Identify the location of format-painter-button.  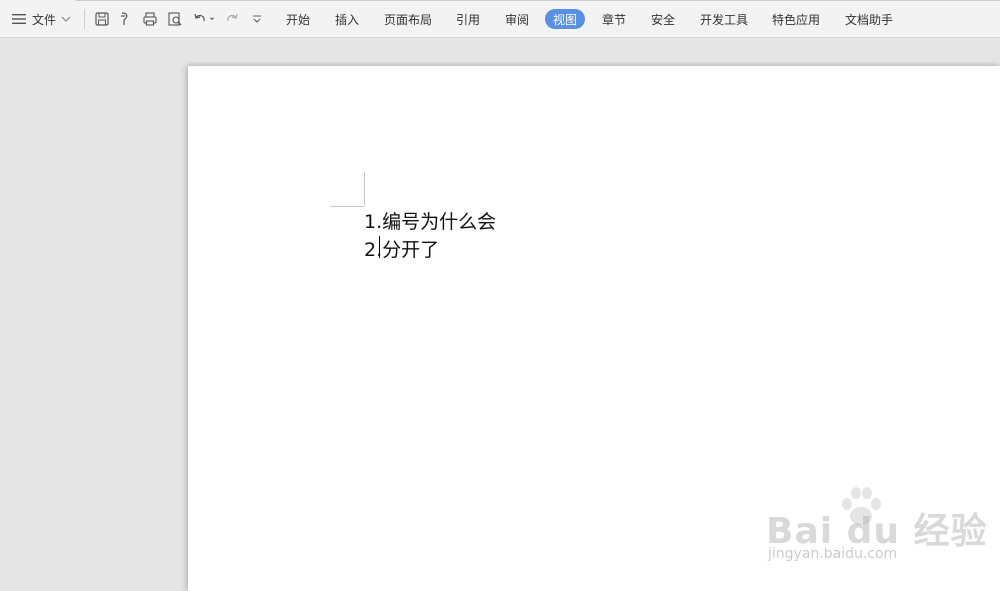
(126, 19).